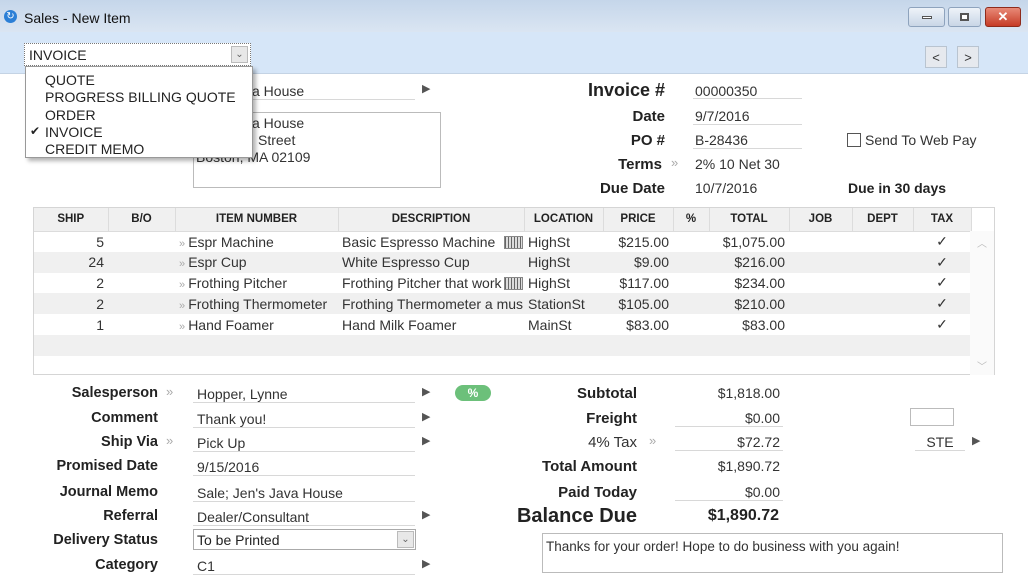  Describe the element at coordinates (256, 283) in the screenshot. I see `cell-item: » Frothing Pitcher` at that location.